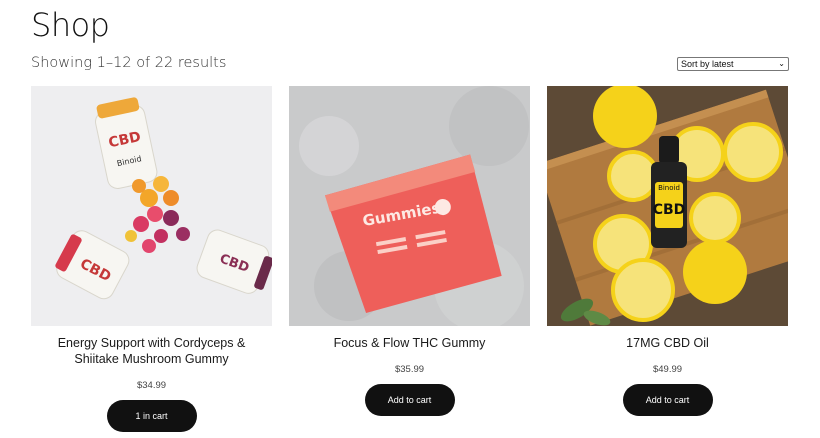  I want to click on product-price: $34.99, so click(151, 385).